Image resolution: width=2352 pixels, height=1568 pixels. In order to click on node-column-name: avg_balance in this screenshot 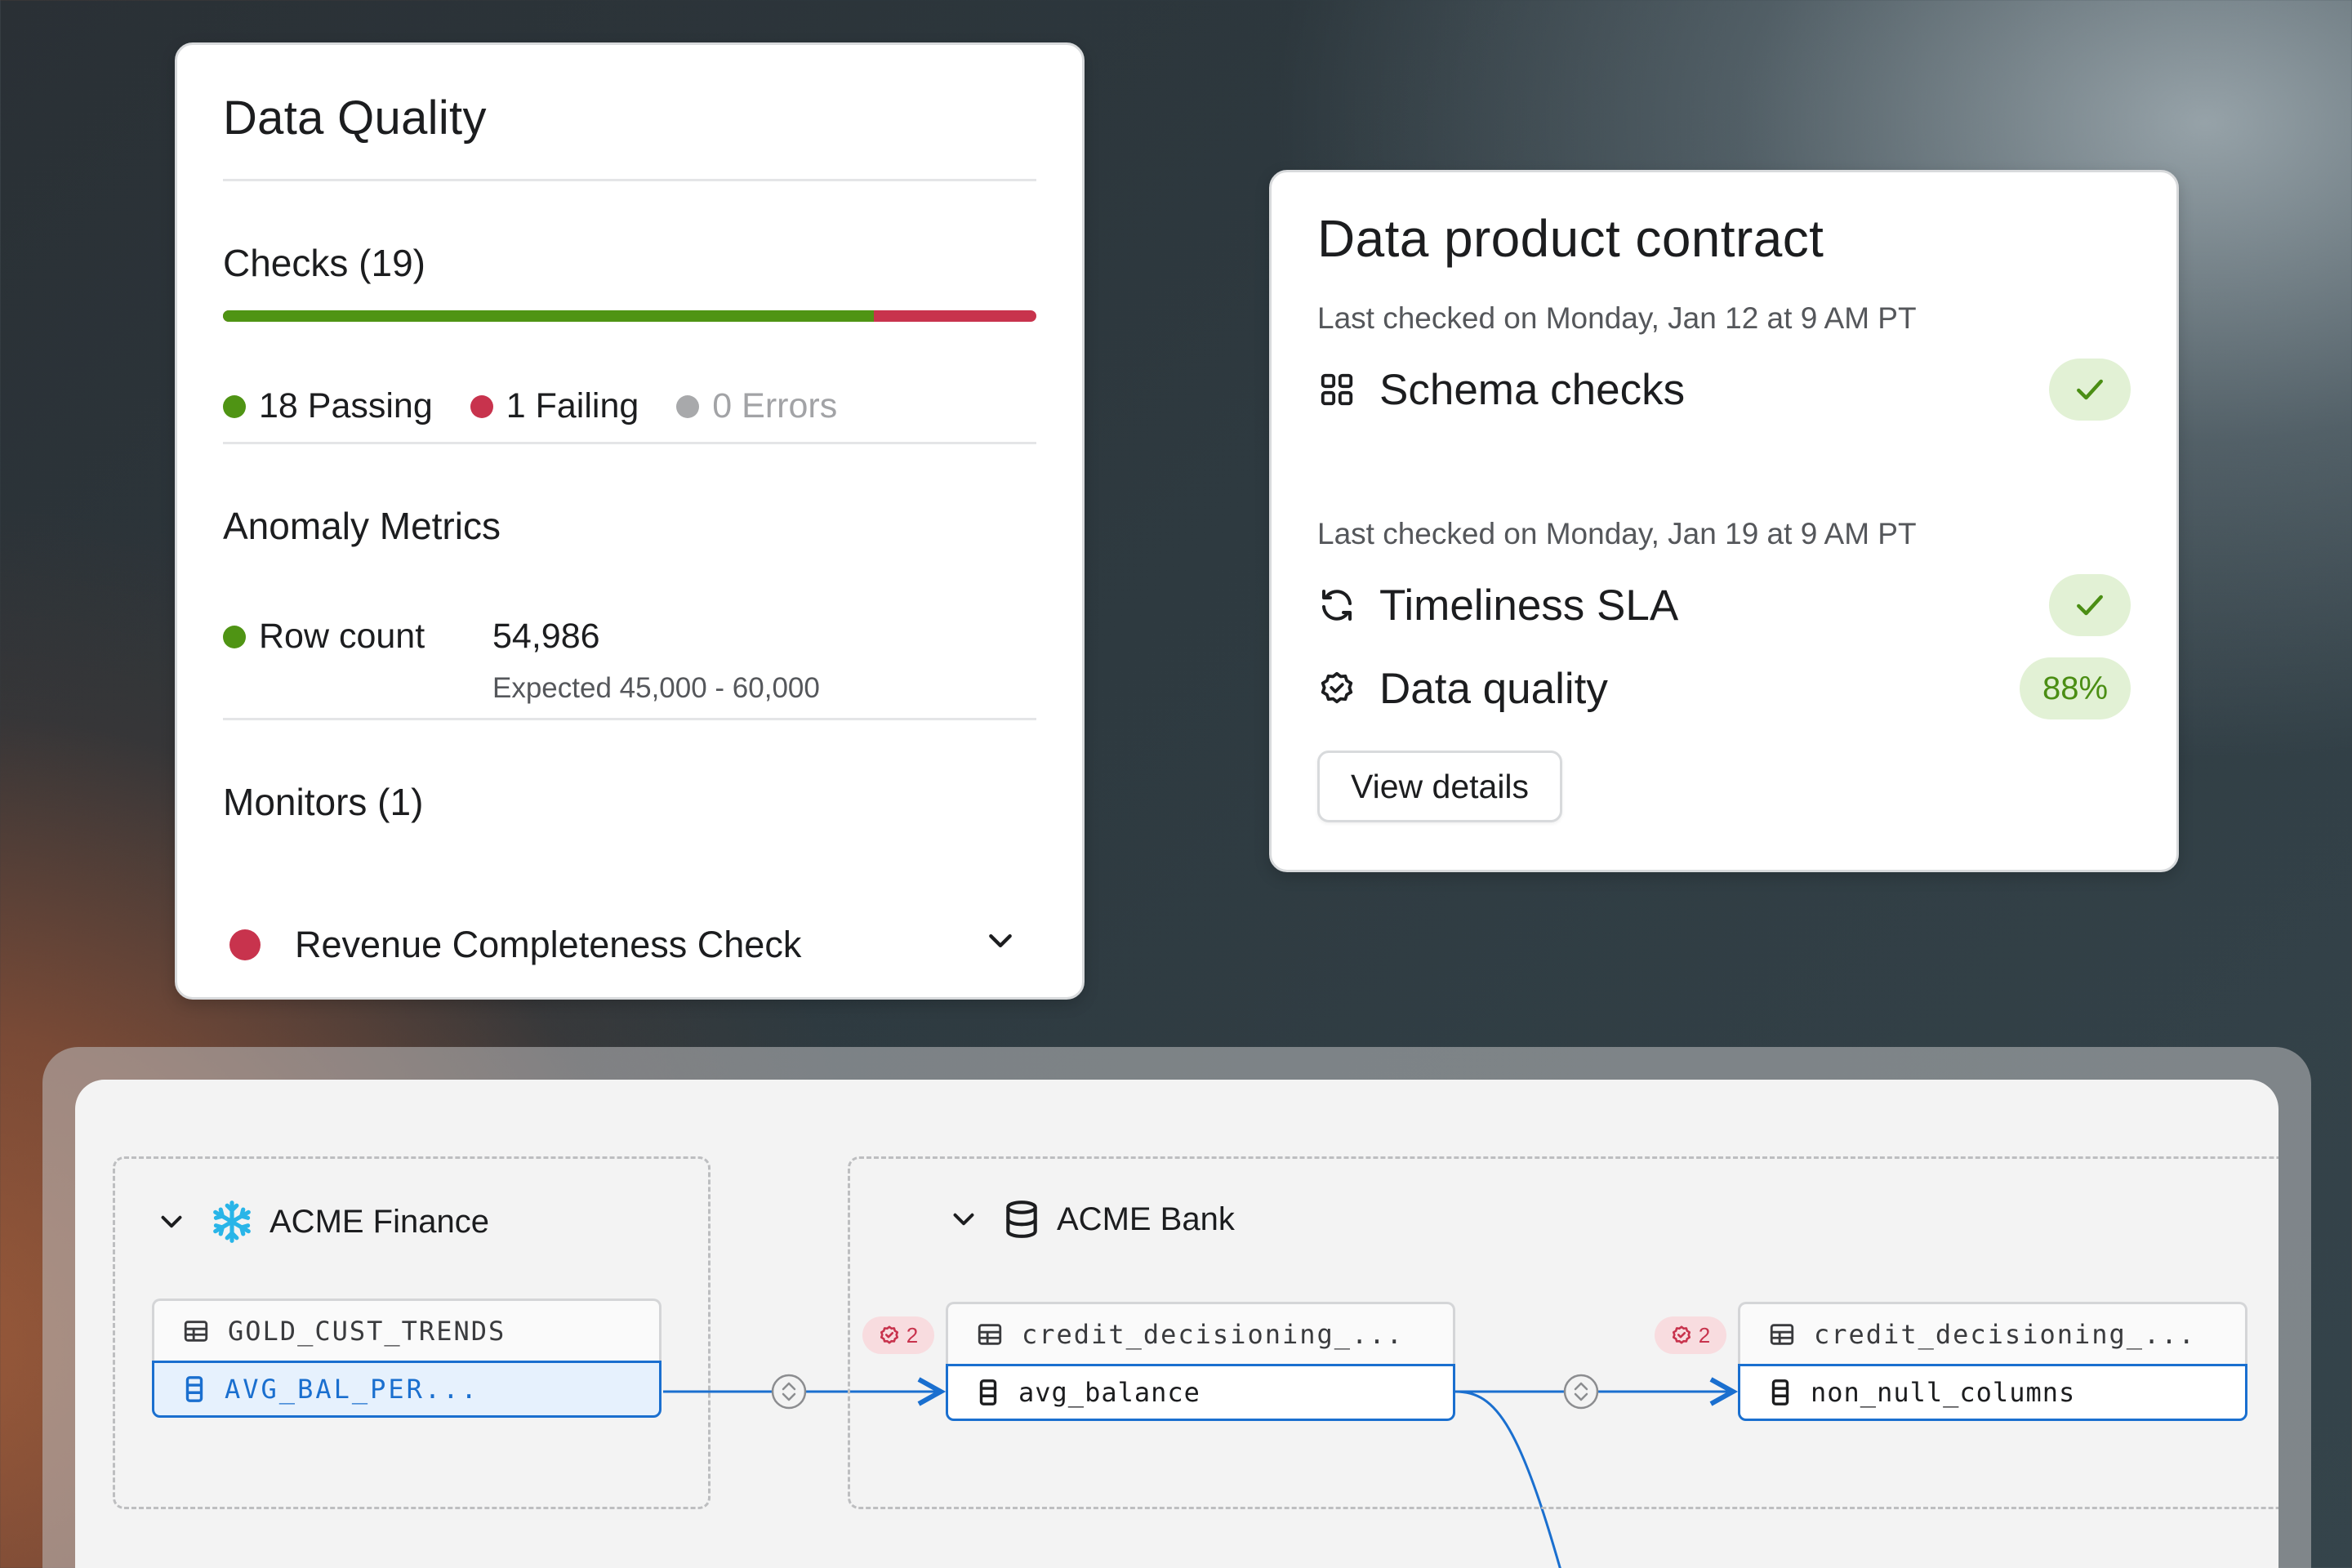, I will do `click(1109, 1392)`.